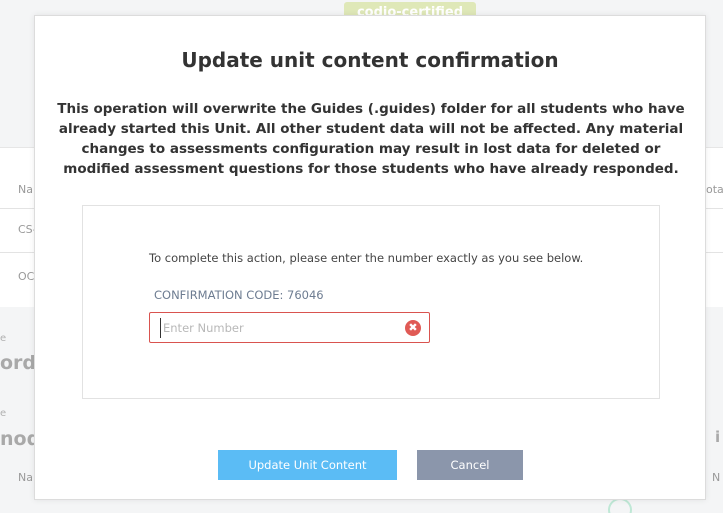 This screenshot has height=513, width=723. I want to click on table-header-total: otal, so click(714, 189).